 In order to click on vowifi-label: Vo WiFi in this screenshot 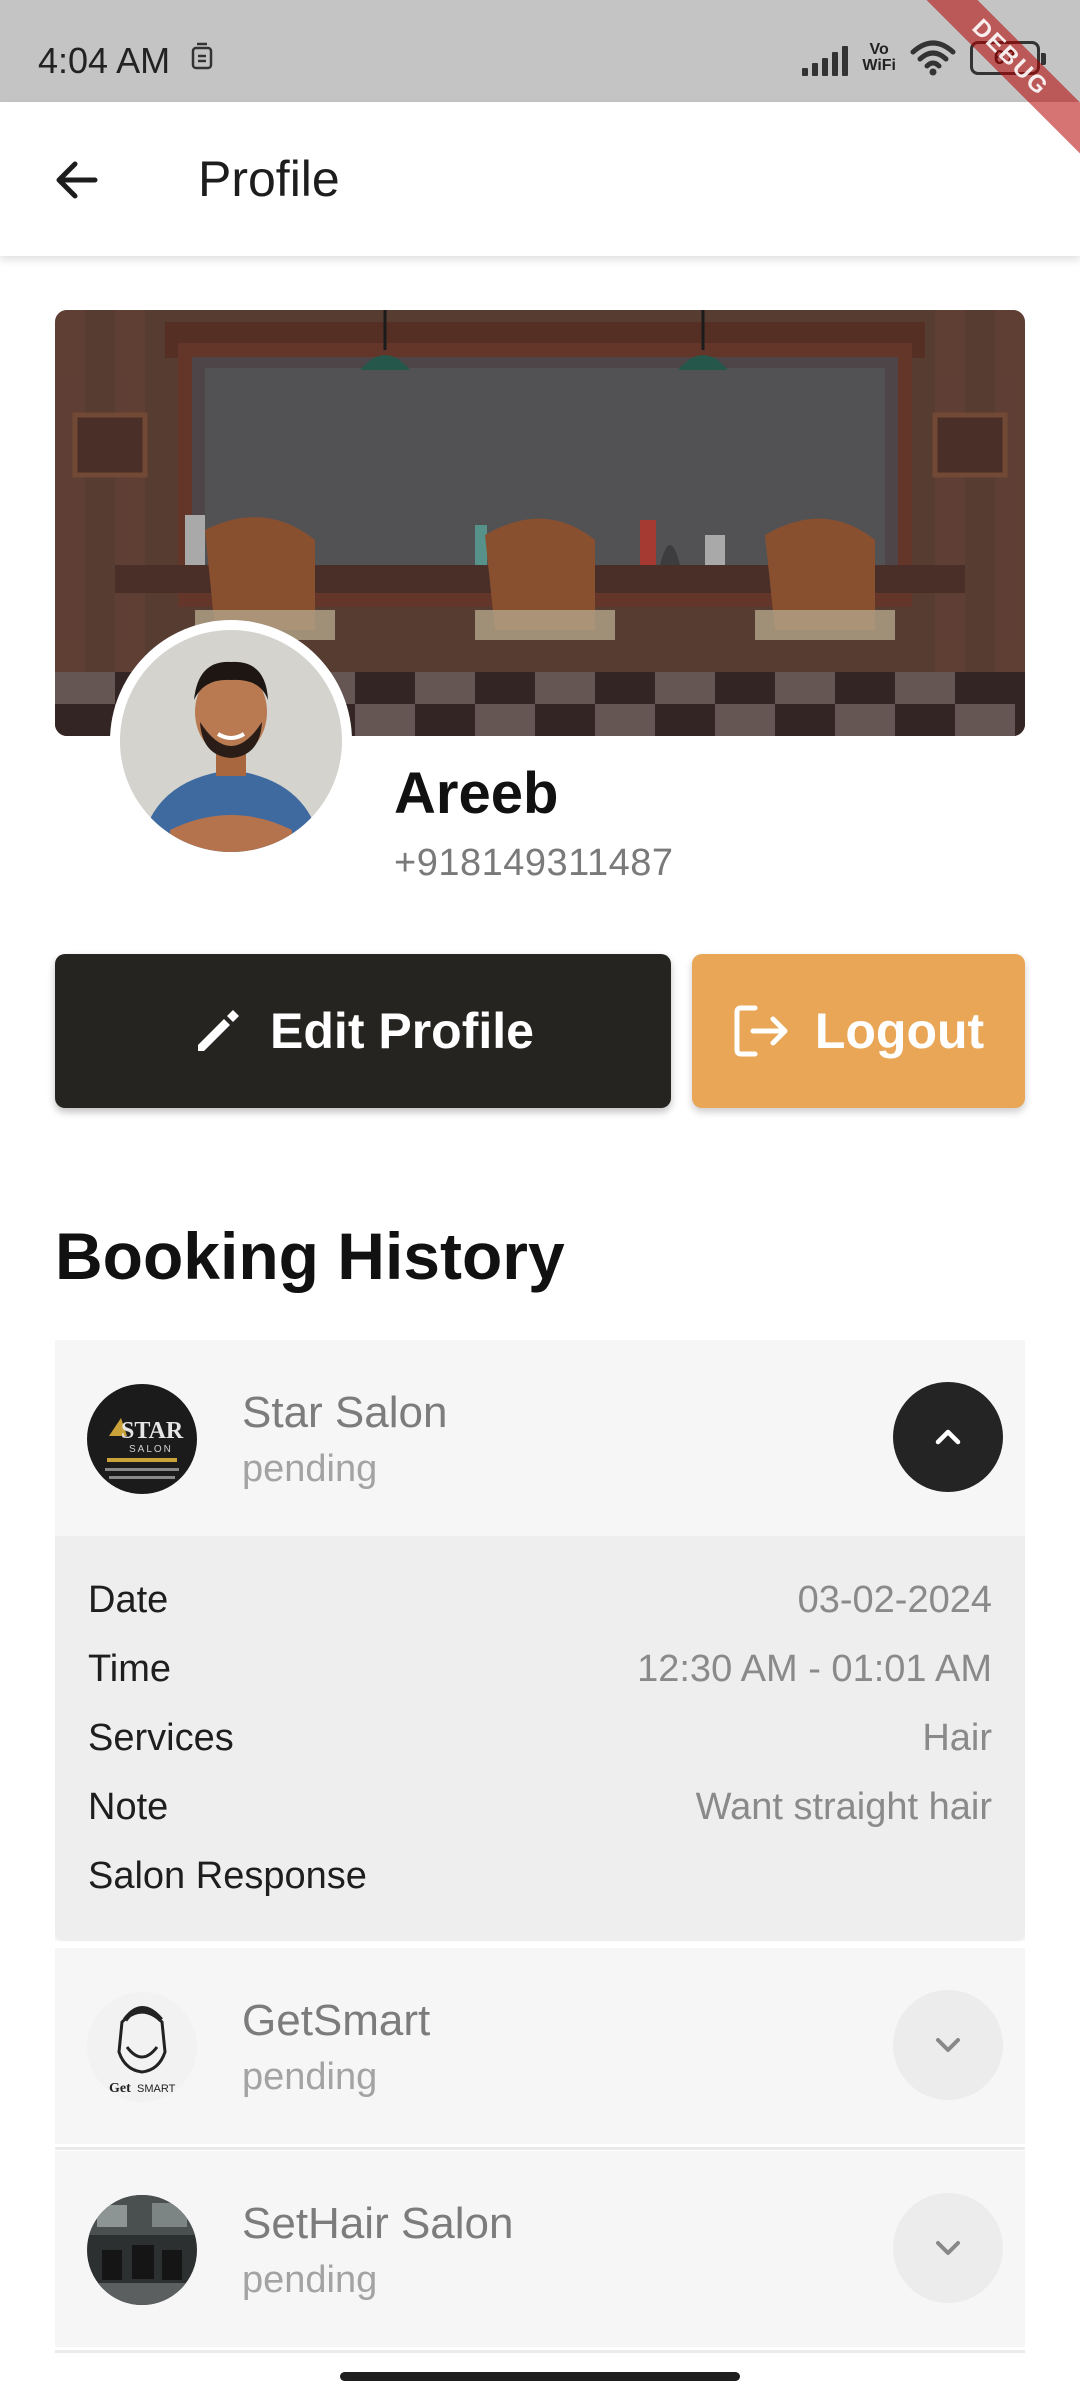, I will do `click(879, 57)`.